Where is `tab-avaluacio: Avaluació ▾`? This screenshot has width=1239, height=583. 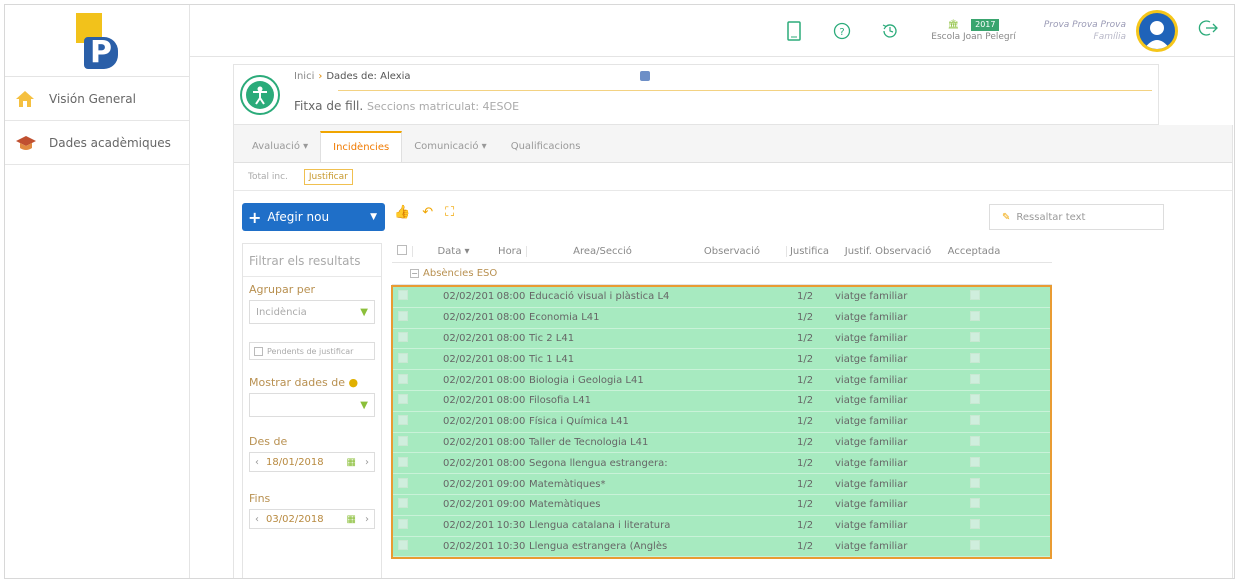
tab-avaluacio: Avaluació ▾ is located at coordinates (280, 147).